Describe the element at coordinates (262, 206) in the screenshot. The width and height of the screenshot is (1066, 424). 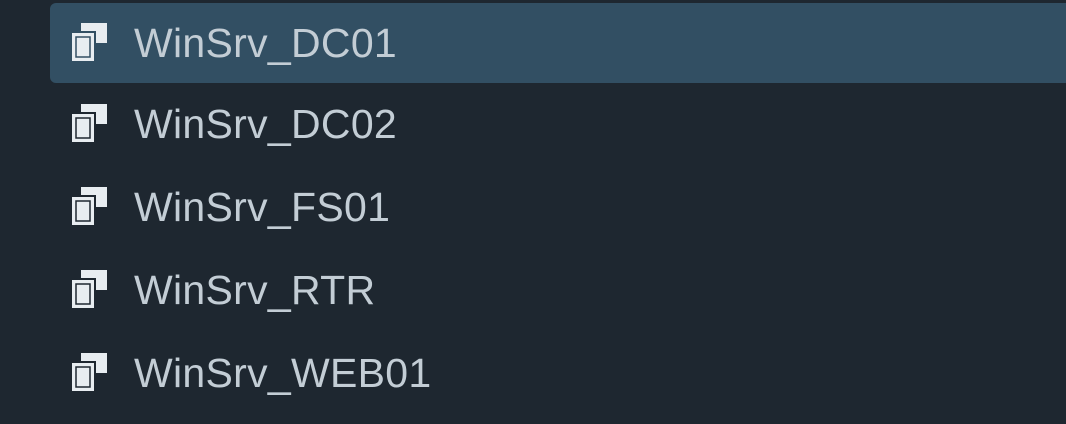
I see `vm-tree-item-label: WinSrv_FS01` at that location.